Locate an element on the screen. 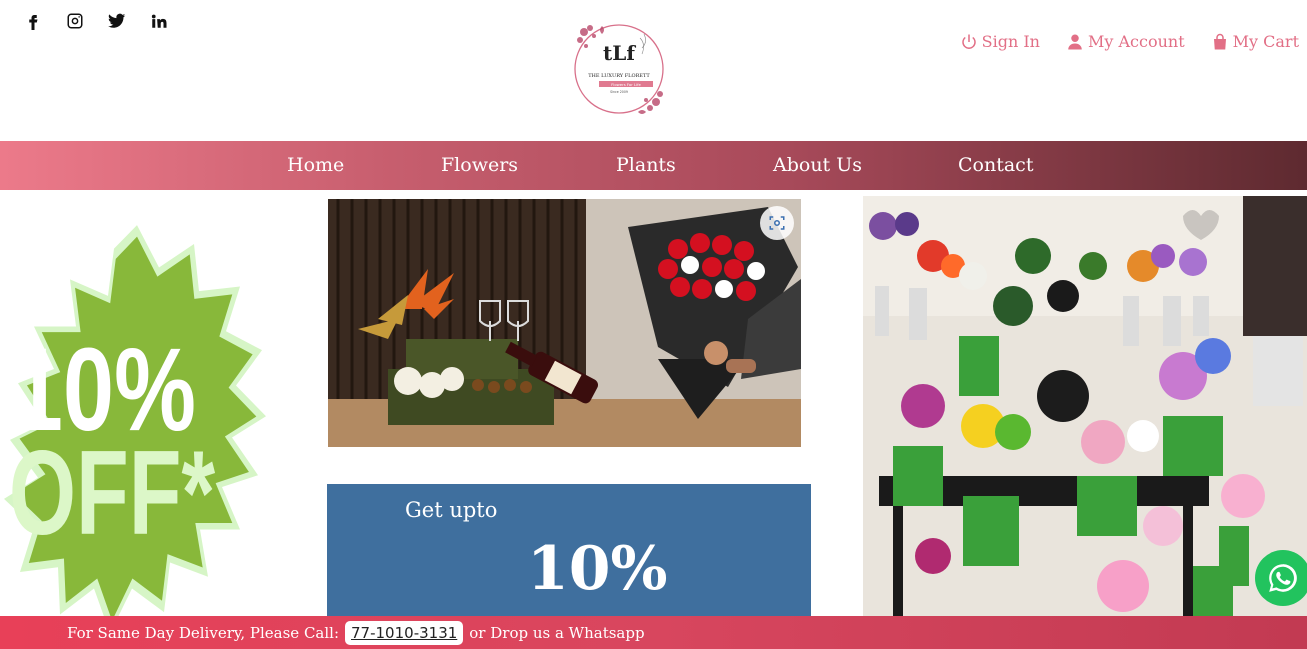 The image size is (1307, 649). account-links: Sign In My Account My Cart is located at coordinates (1129, 41).